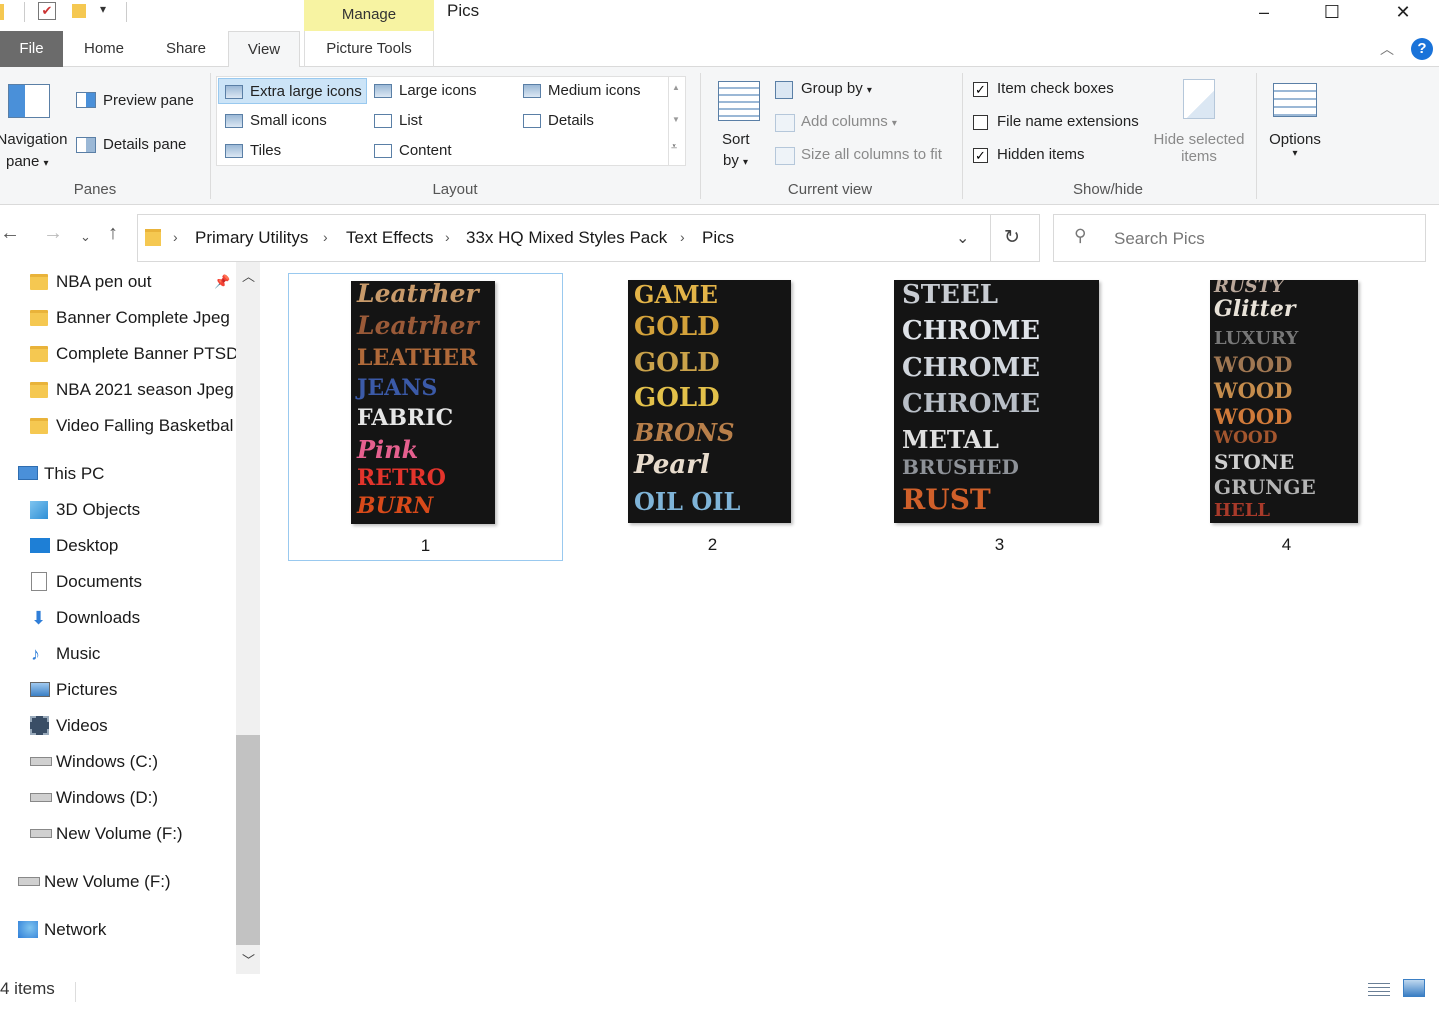 Image resolution: width=1439 pixels, height=1009 pixels. What do you see at coordinates (1012, 237) in the screenshot?
I see `refresh-icon: ↻` at bounding box center [1012, 237].